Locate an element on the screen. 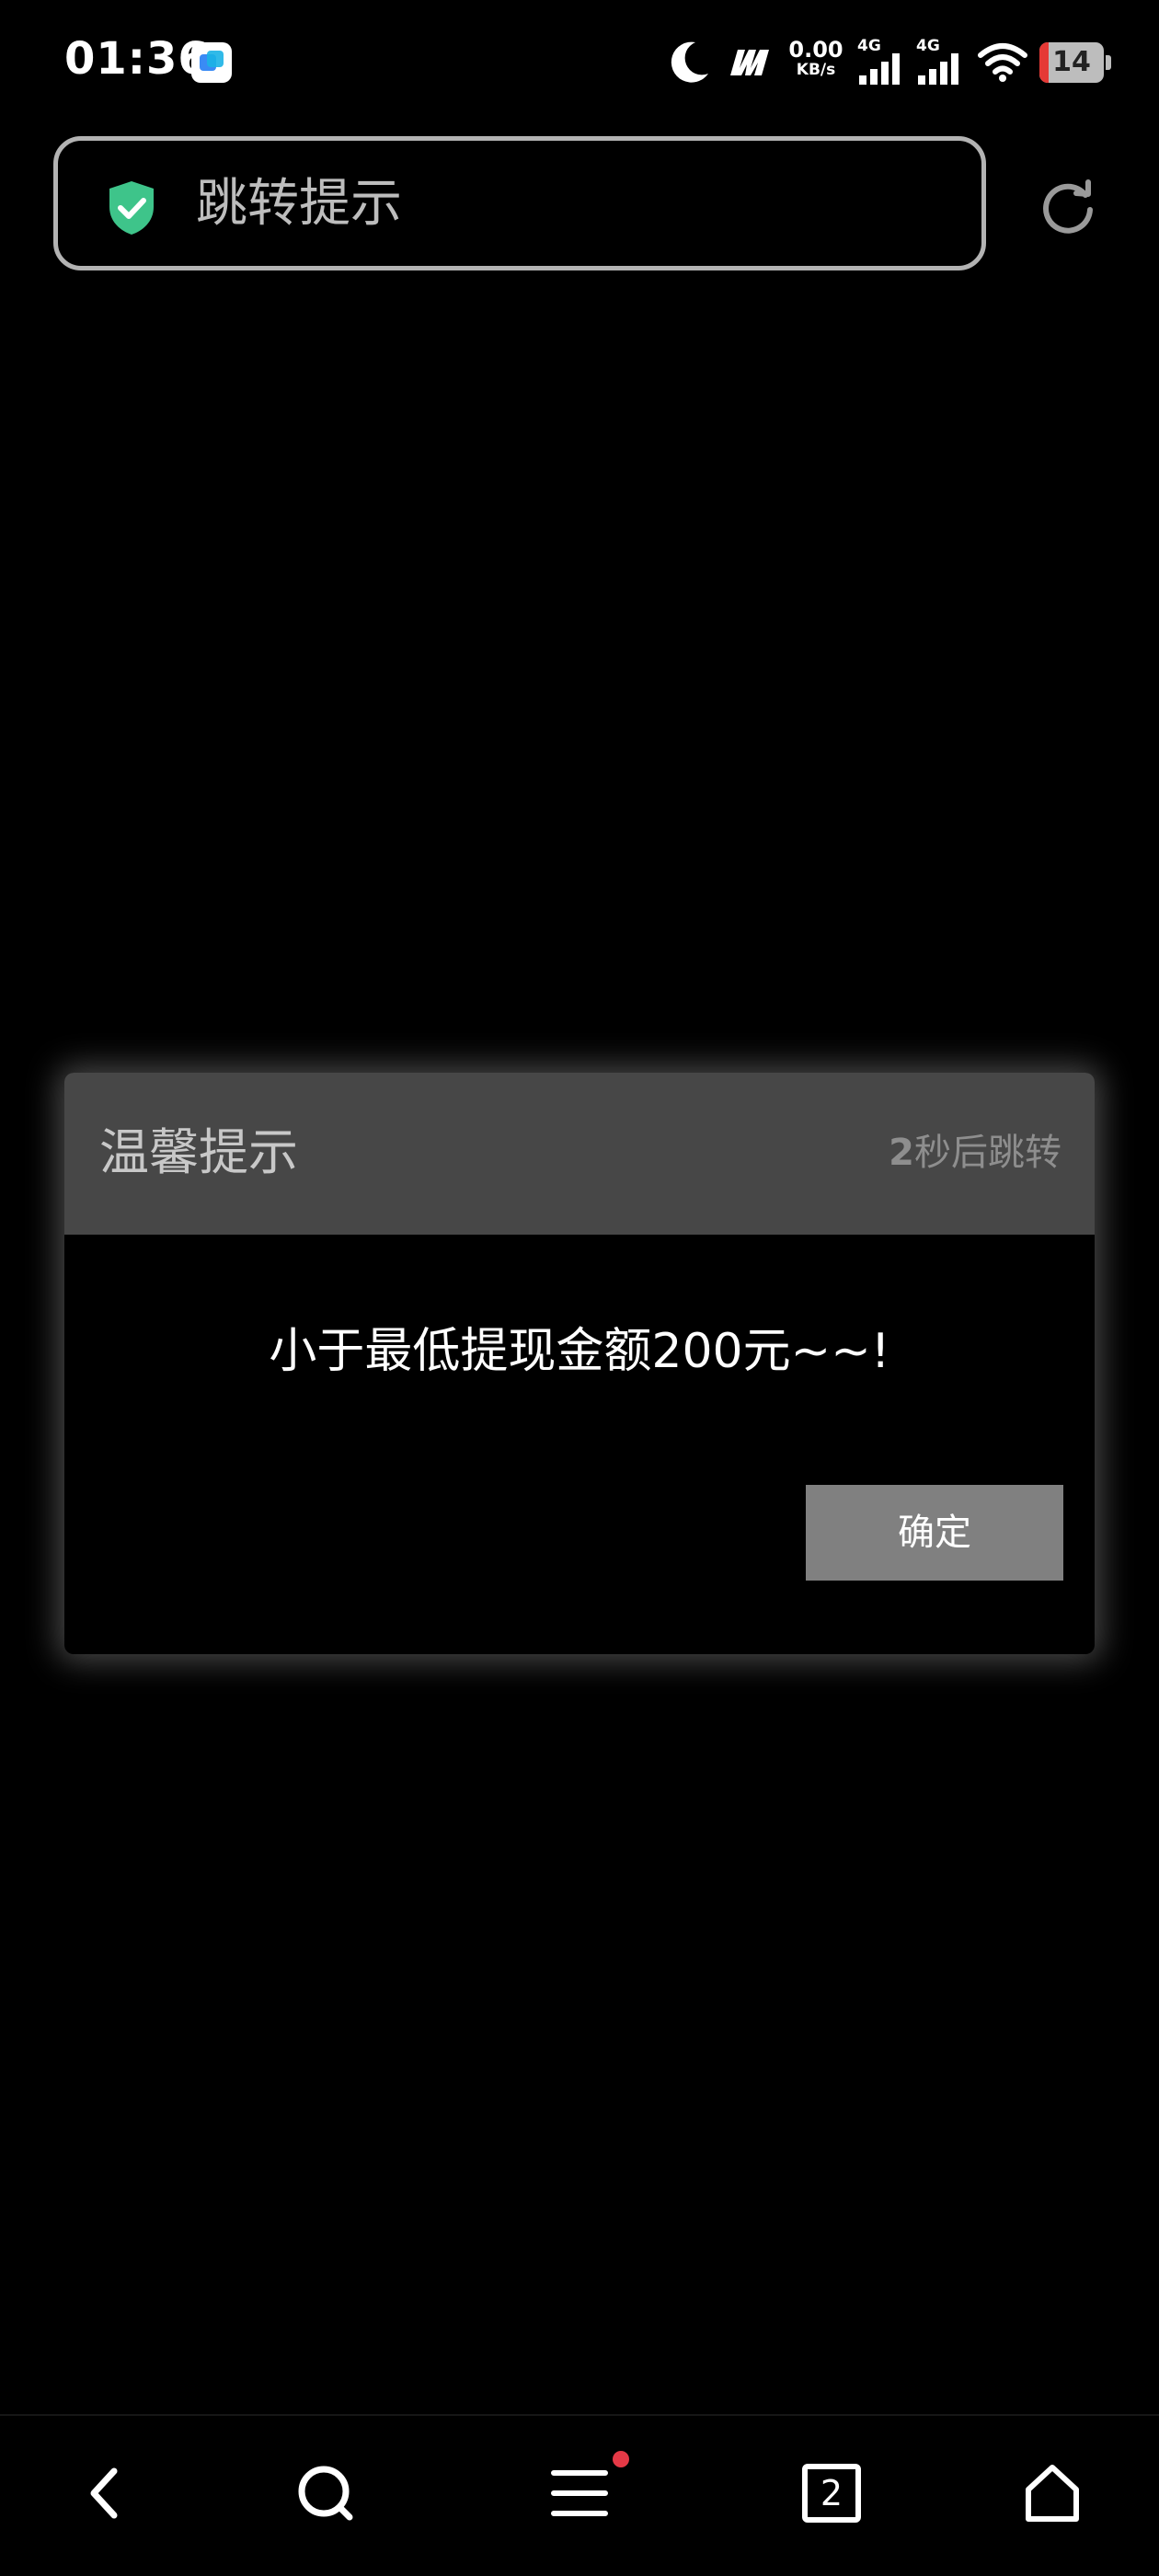 The width and height of the screenshot is (1159, 2576). home-icon is located at coordinates (1052, 2493).